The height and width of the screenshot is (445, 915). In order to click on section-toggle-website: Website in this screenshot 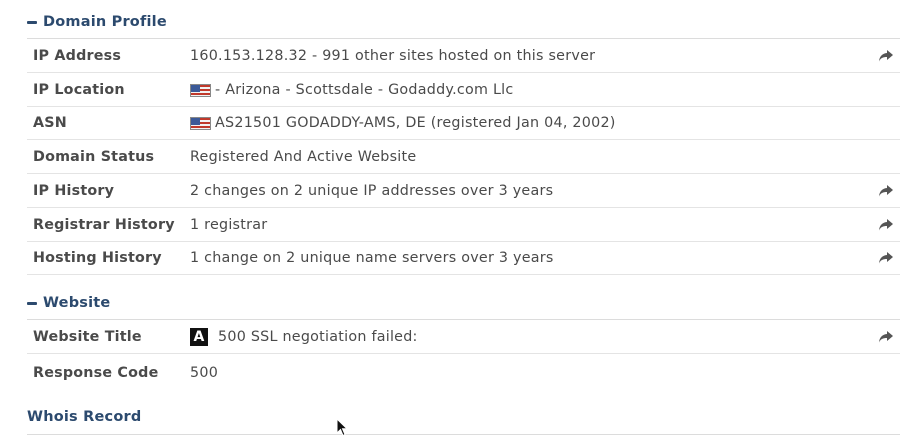, I will do `click(68, 303)`.